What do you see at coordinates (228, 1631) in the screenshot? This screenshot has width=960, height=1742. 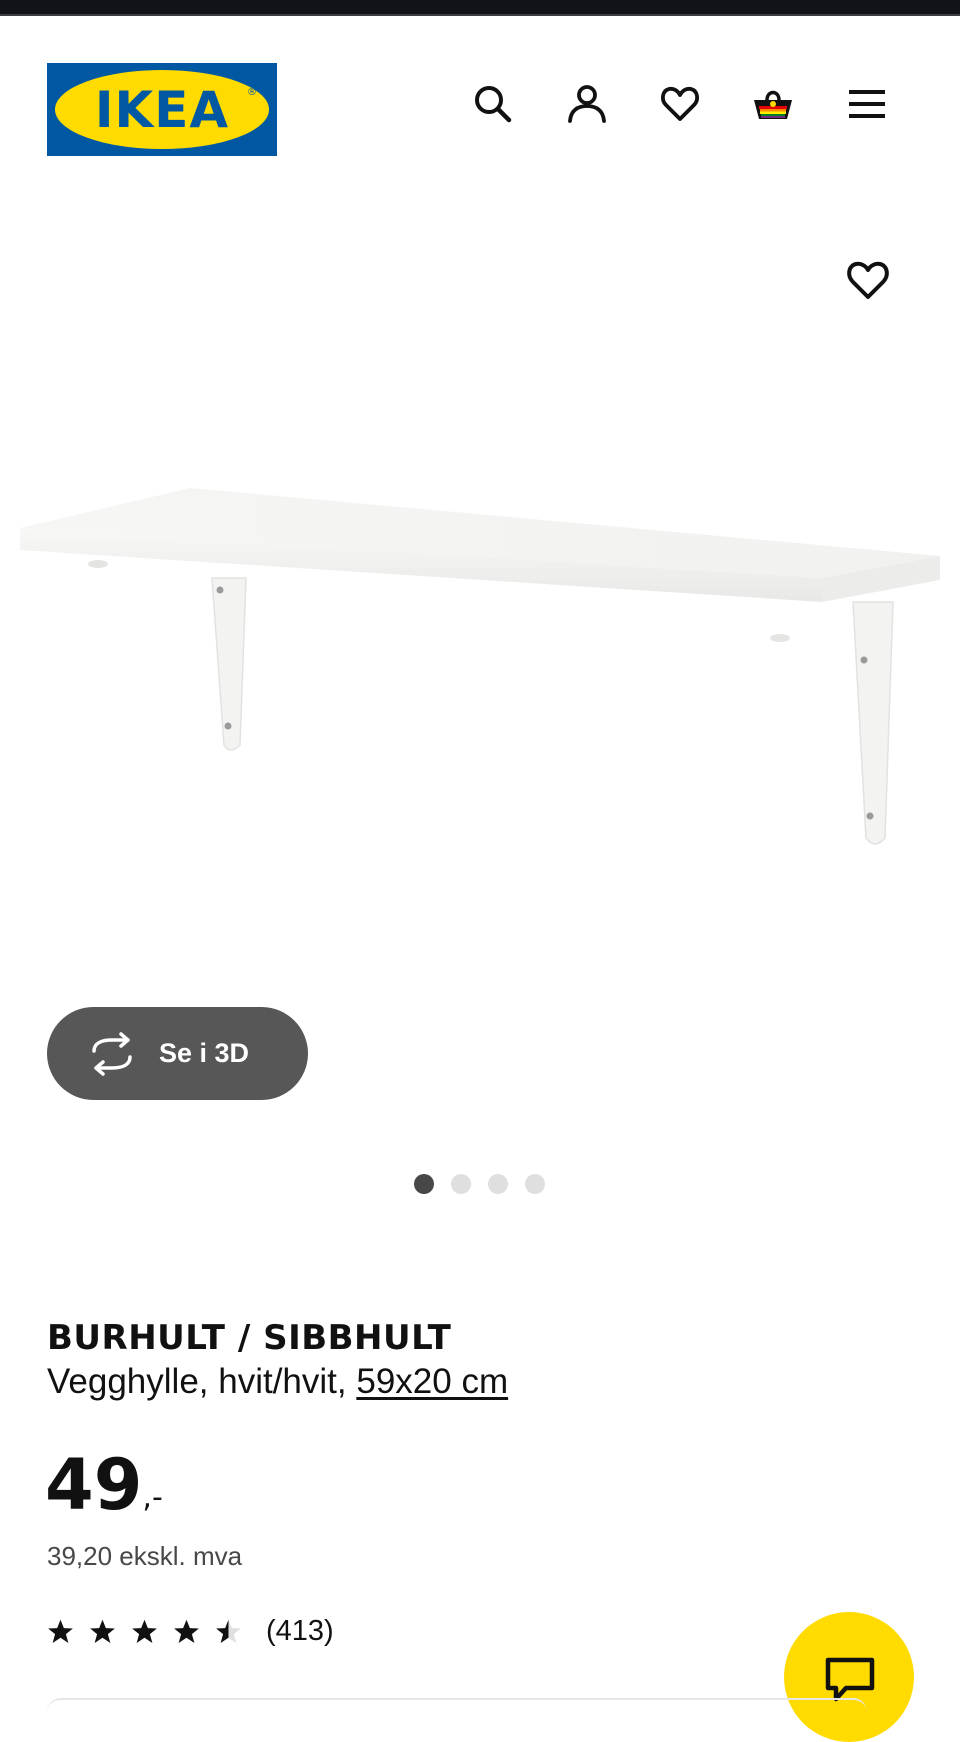 I see `star-half-icon` at bounding box center [228, 1631].